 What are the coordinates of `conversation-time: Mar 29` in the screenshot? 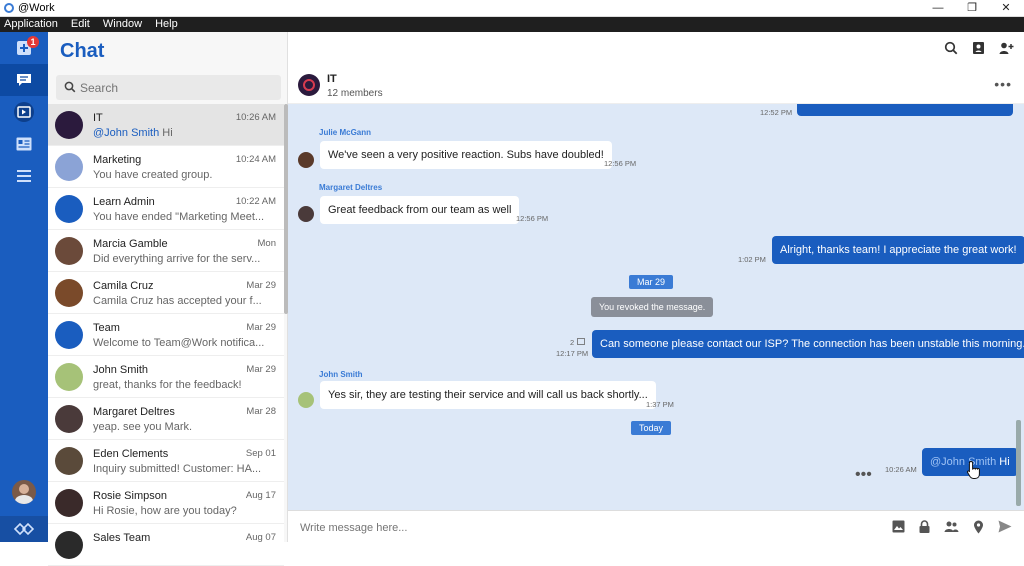 It's located at (261, 285).